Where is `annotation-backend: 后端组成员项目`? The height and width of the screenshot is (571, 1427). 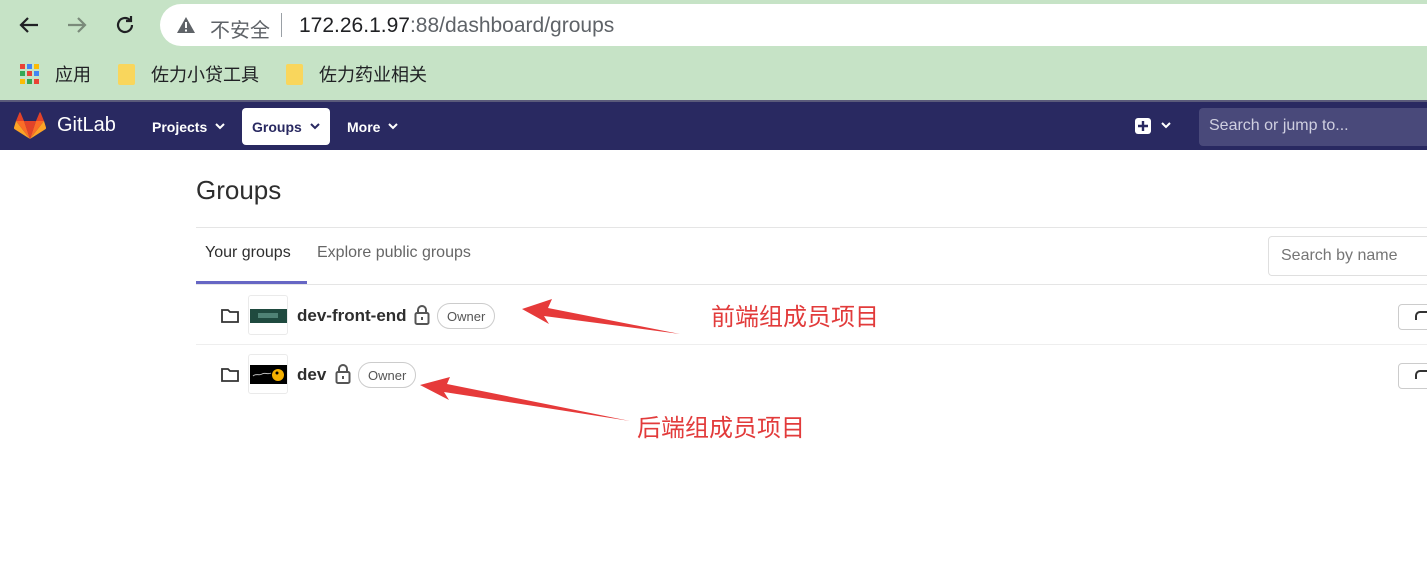 annotation-backend: 后端组成员项目 is located at coordinates (721, 428).